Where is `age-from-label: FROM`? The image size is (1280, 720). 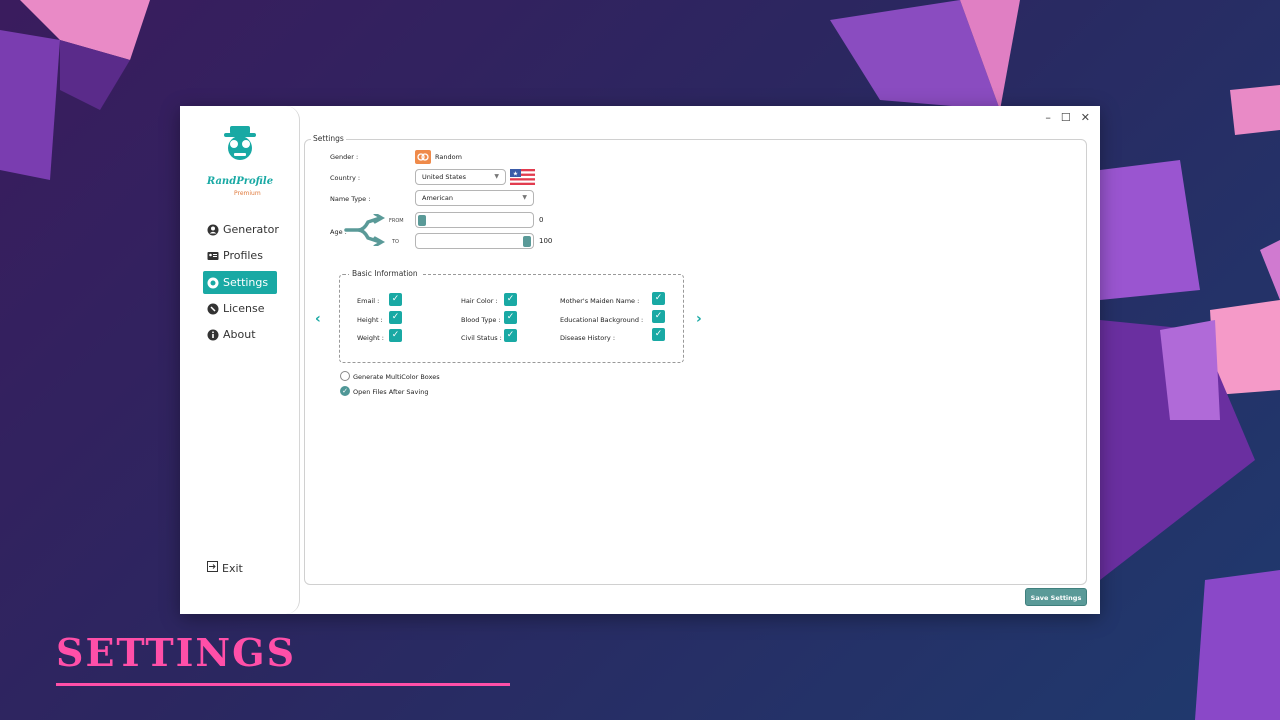
age-from-label: FROM is located at coordinates (396, 221).